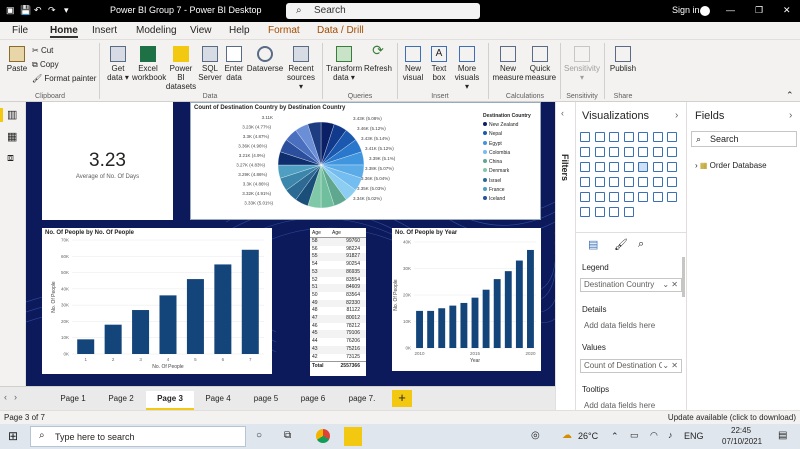 Image resolution: width=800 pixels, height=449 pixels. What do you see at coordinates (346, 233) in the screenshot?
I see `column-header: Age` at bounding box center [346, 233].